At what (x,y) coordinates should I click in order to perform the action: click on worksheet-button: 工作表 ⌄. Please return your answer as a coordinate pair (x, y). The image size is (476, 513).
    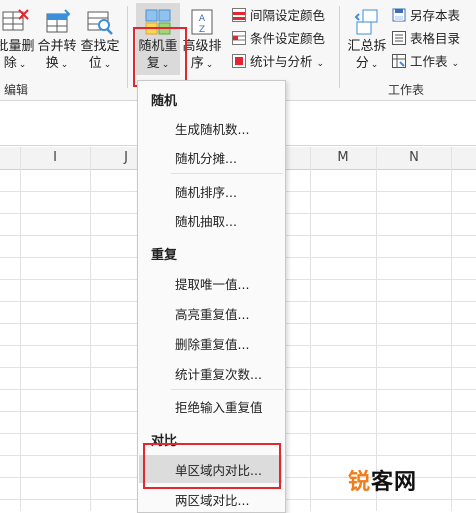
    Looking at the image, I should click on (425, 62).